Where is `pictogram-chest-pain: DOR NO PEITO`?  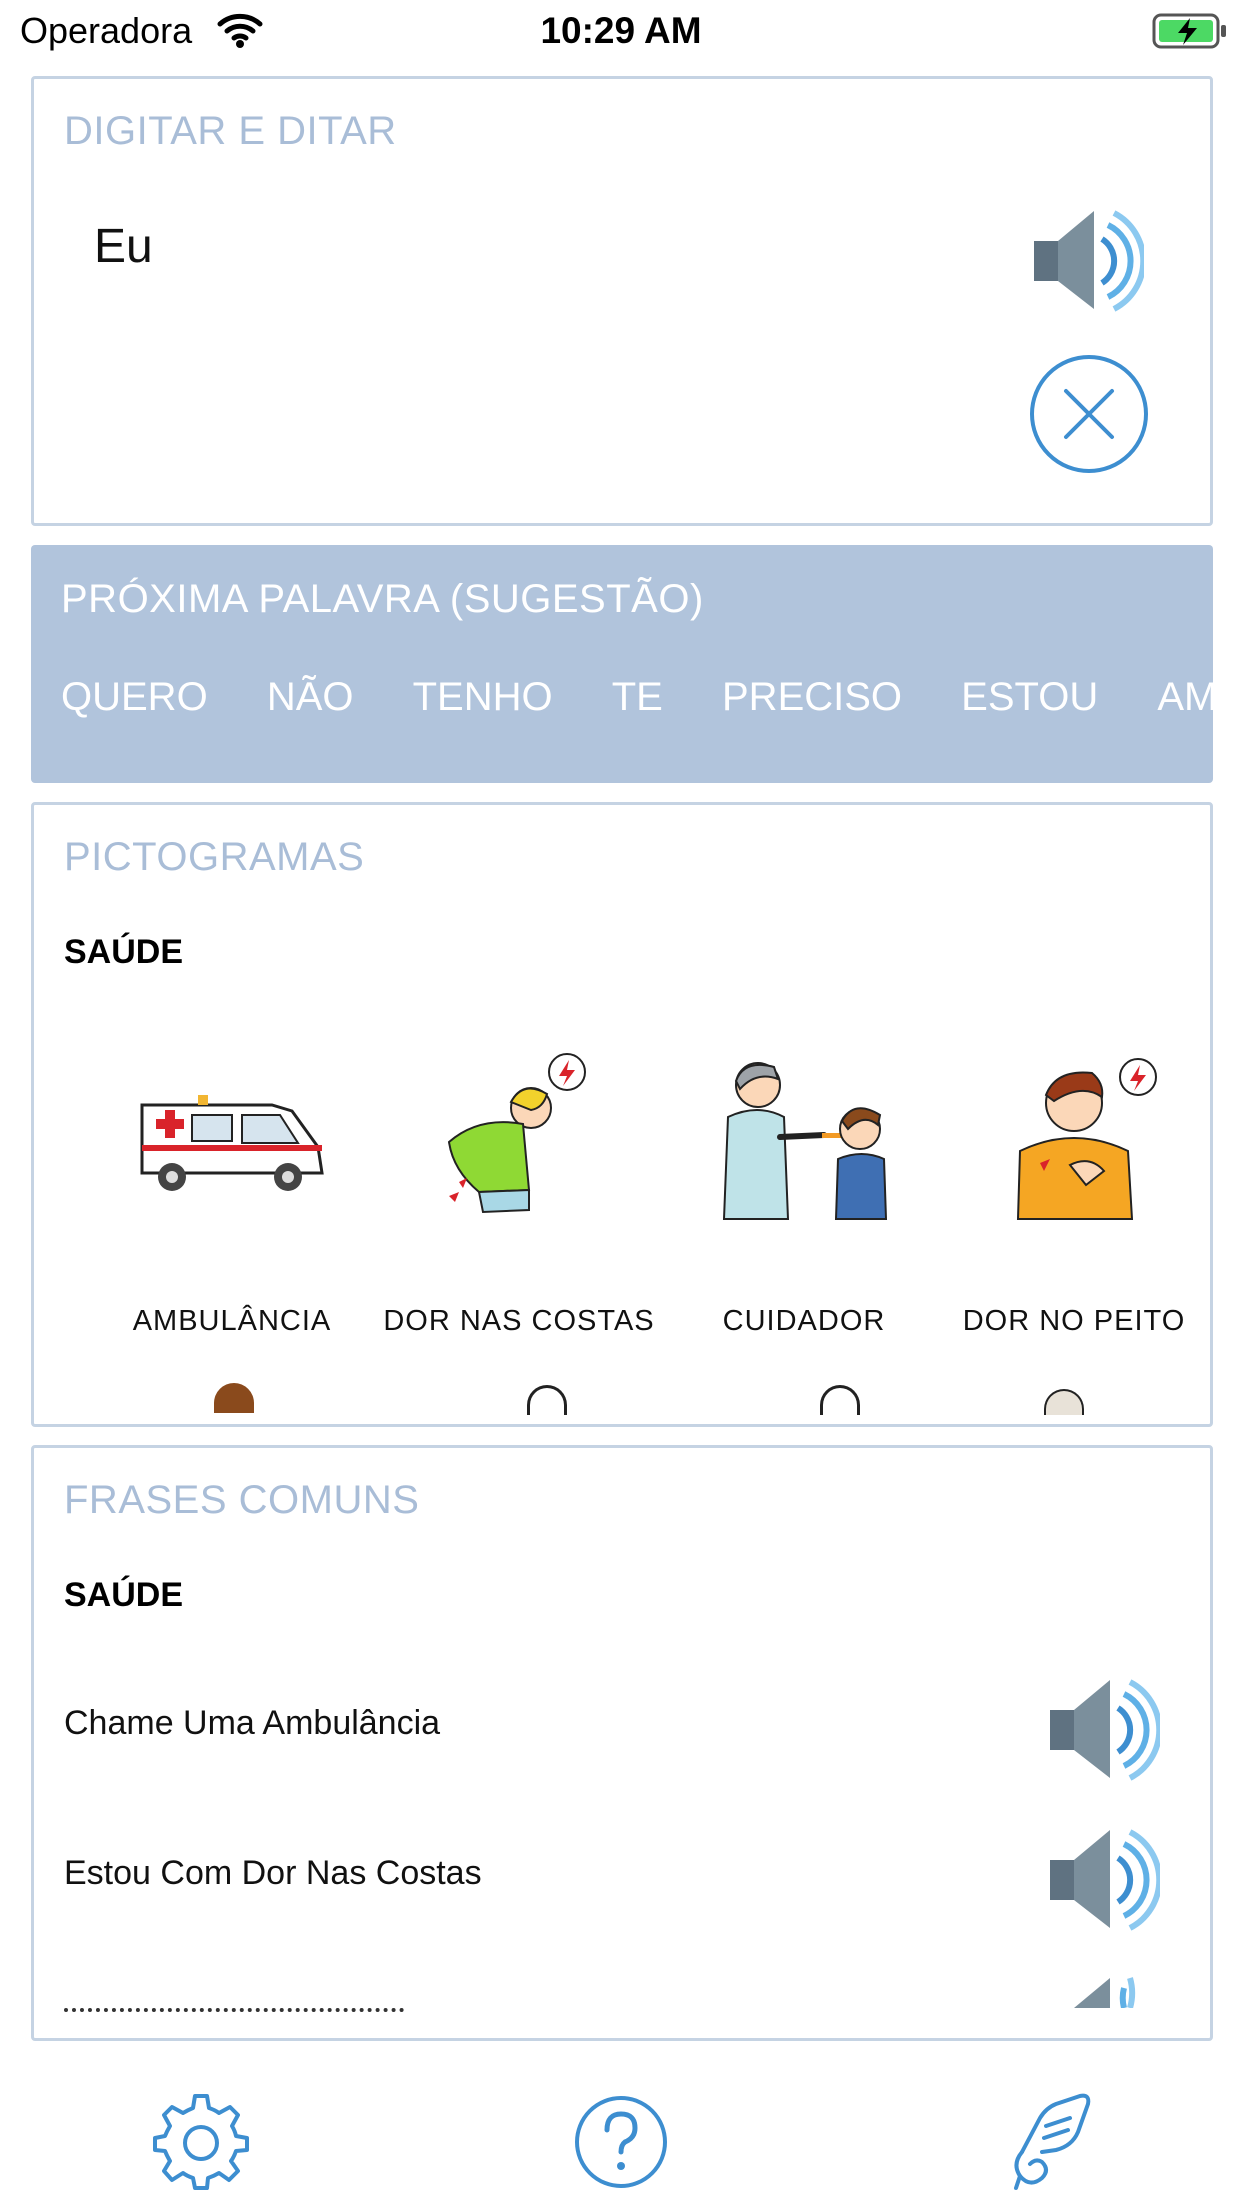
pictogram-chest-pain: DOR NO PEITO is located at coordinates (1072, 1200).